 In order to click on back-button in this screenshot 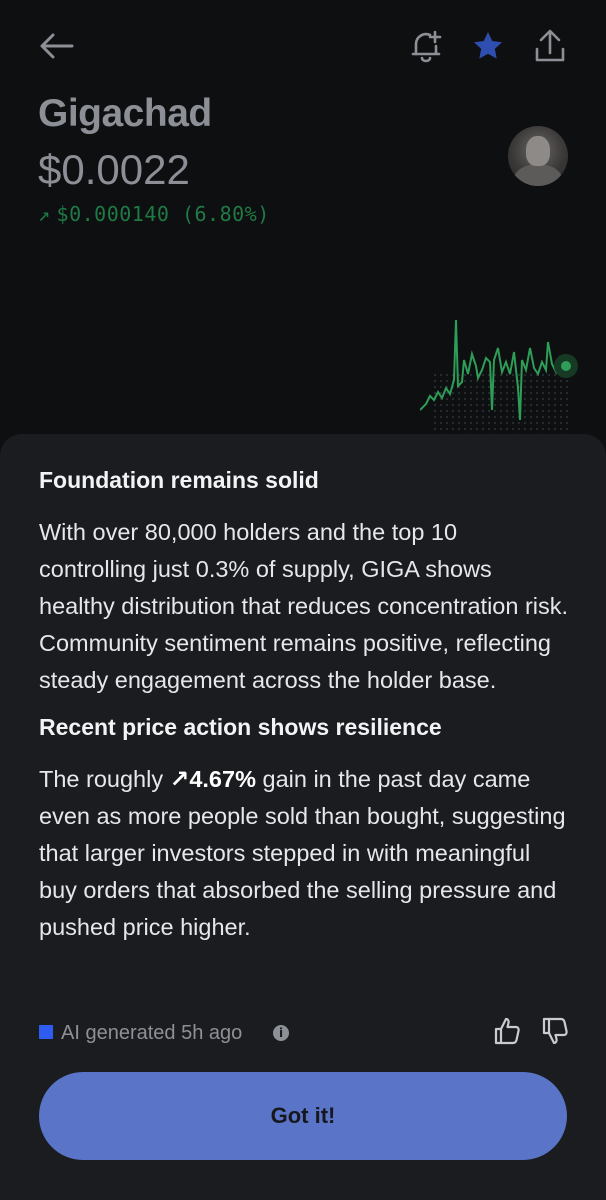, I will do `click(56, 46)`.